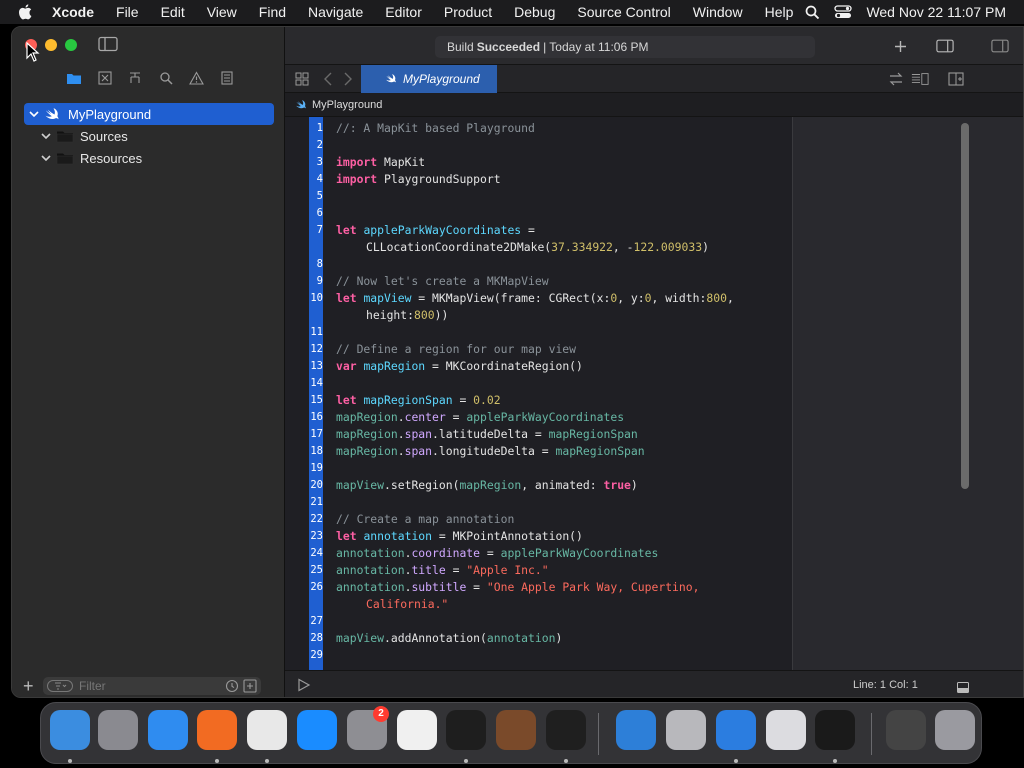 This screenshot has height=768, width=1024. I want to click on chrome-icon, so click(267, 730).